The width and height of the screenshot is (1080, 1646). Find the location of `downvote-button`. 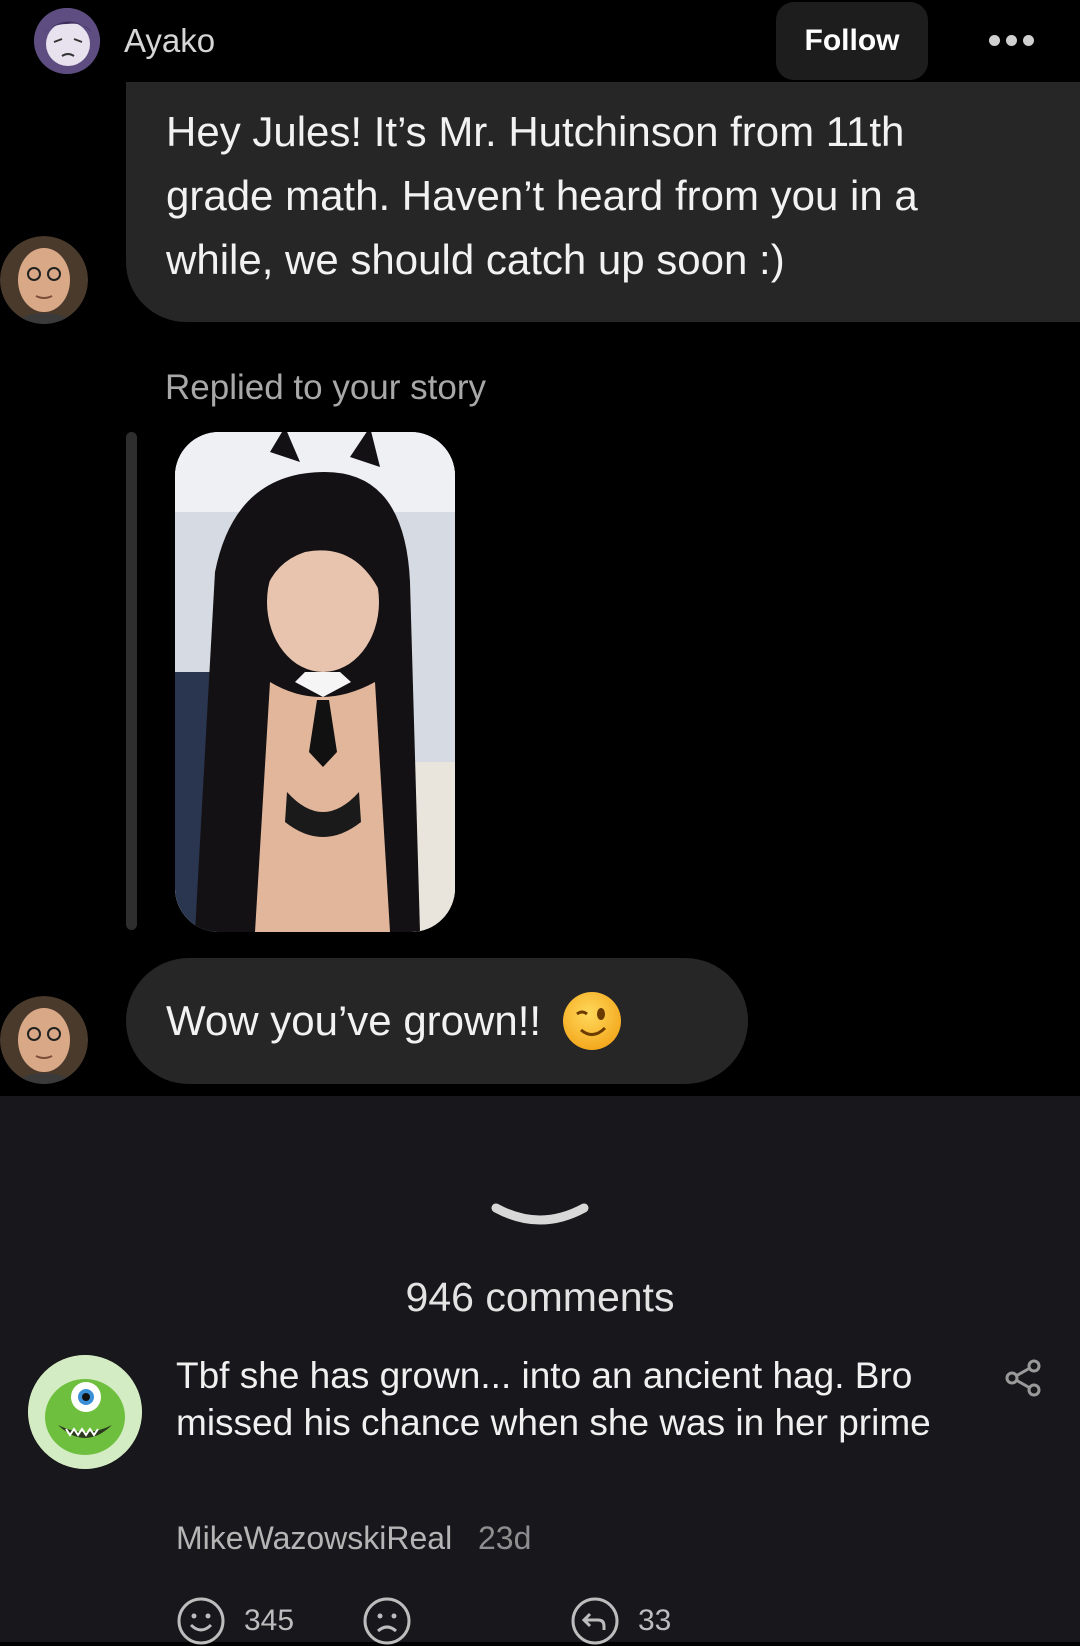

downvote-button is located at coordinates (387, 1621).